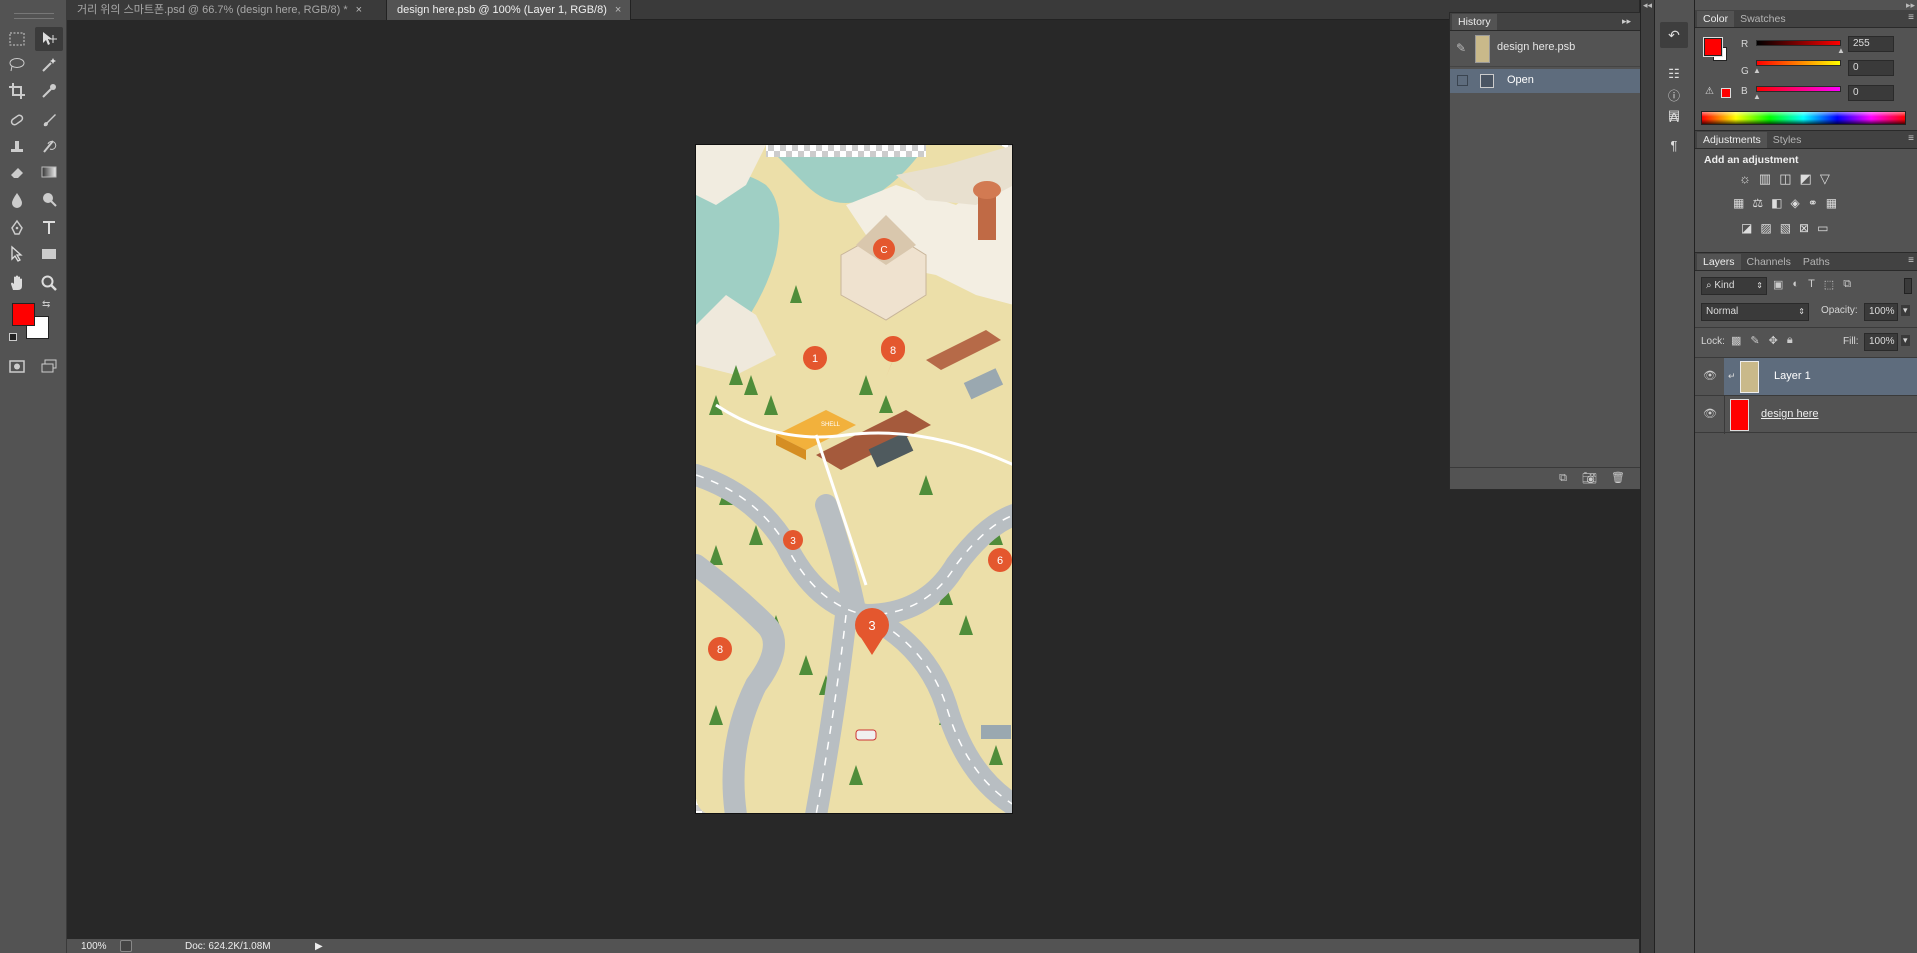 The height and width of the screenshot is (953, 1917). Describe the element at coordinates (94, 946) in the screenshot. I see `zoom-level: 100%` at that location.